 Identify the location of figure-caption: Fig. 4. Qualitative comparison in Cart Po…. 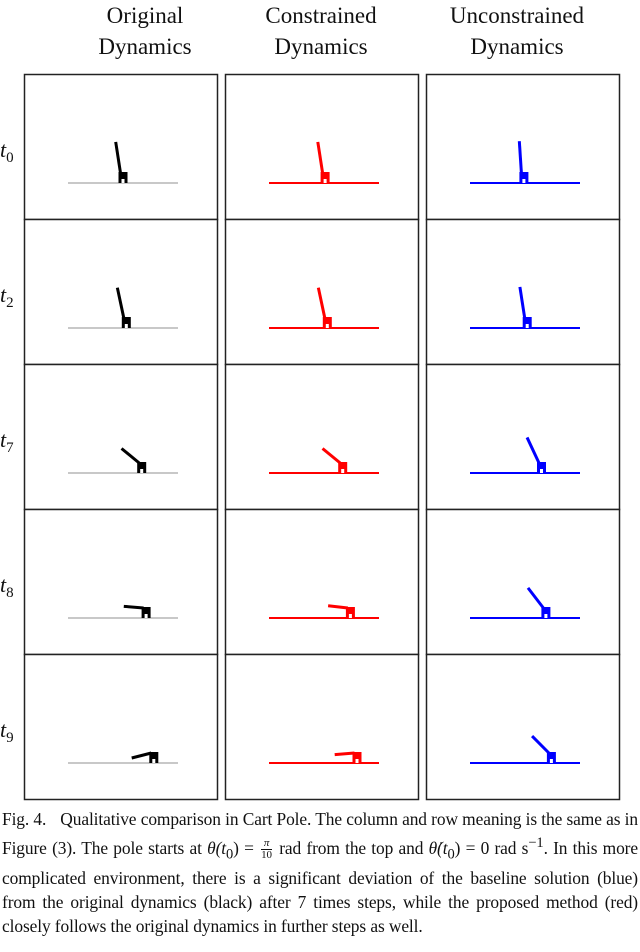
(320, 872).